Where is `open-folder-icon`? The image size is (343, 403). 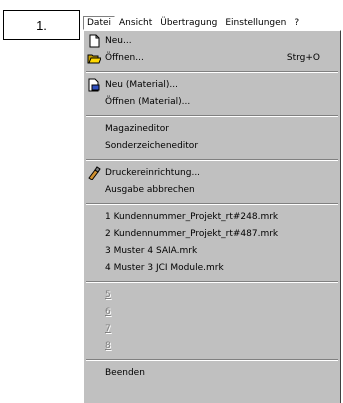
open-folder-icon is located at coordinates (94, 59).